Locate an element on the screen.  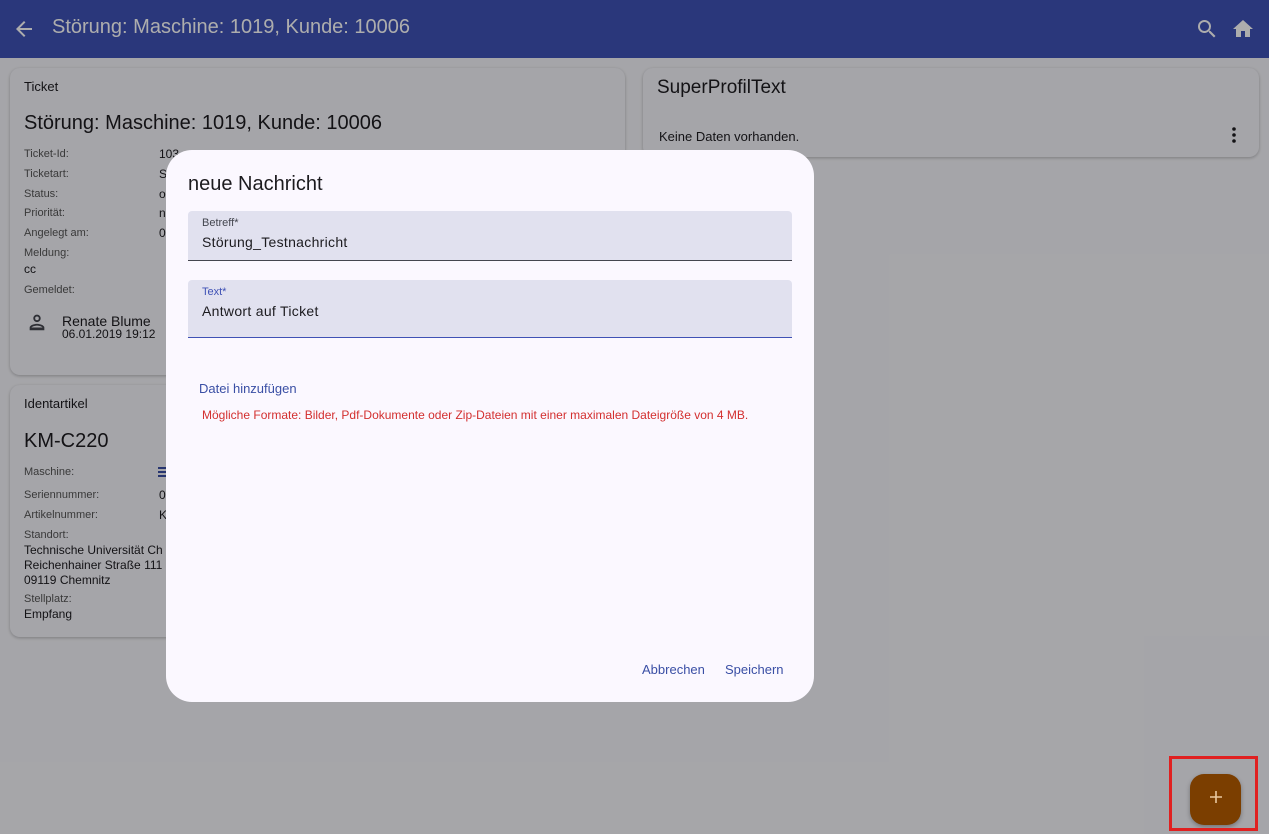
save-button: Speichern is located at coordinates (754, 669).